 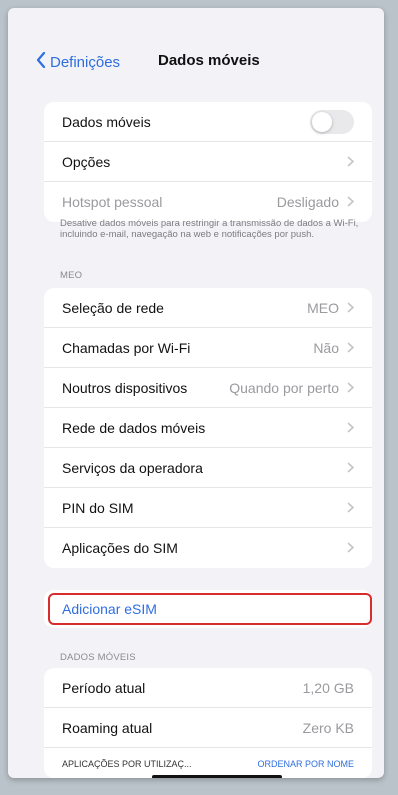 What do you see at coordinates (120, 548) in the screenshot?
I see `sim-apps-label: Aplicações do SIM` at bounding box center [120, 548].